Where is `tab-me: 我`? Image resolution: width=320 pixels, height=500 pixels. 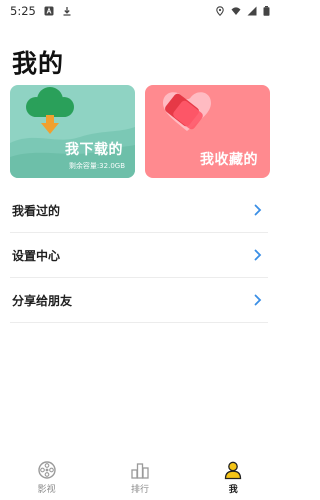 tab-me: 我 is located at coordinates (233, 477).